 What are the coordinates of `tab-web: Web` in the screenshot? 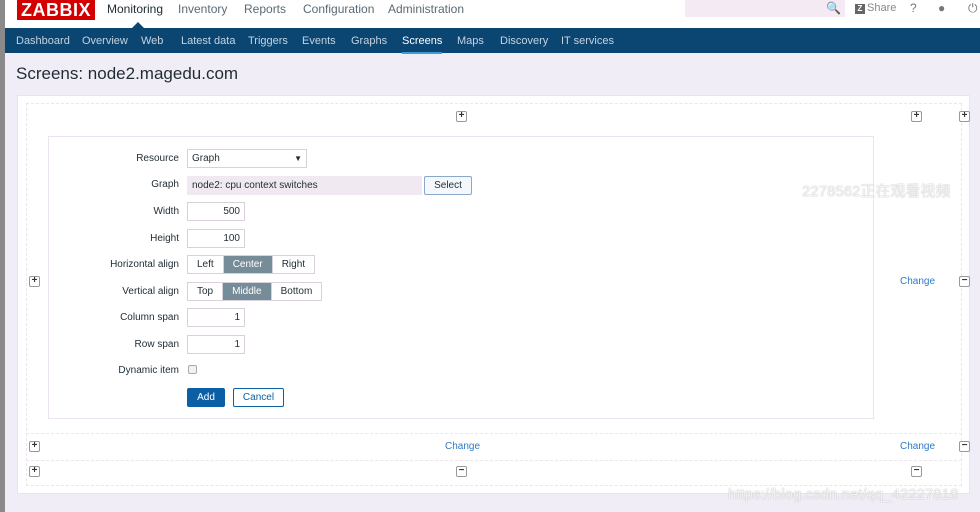 It's located at (152, 41).